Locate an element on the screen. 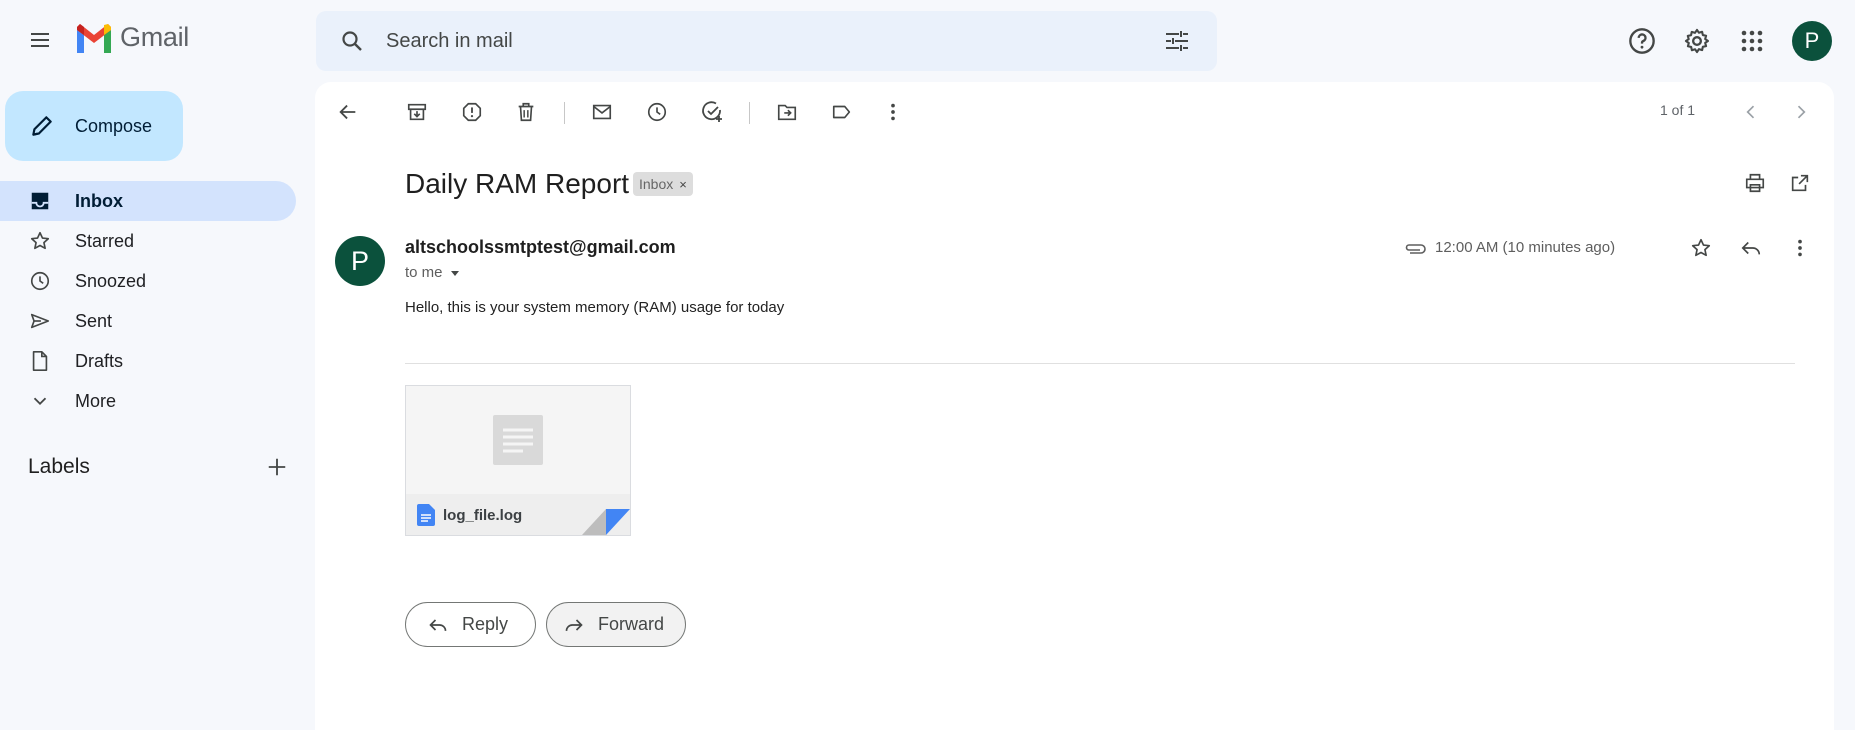  forward-label: Forward is located at coordinates (631, 624).